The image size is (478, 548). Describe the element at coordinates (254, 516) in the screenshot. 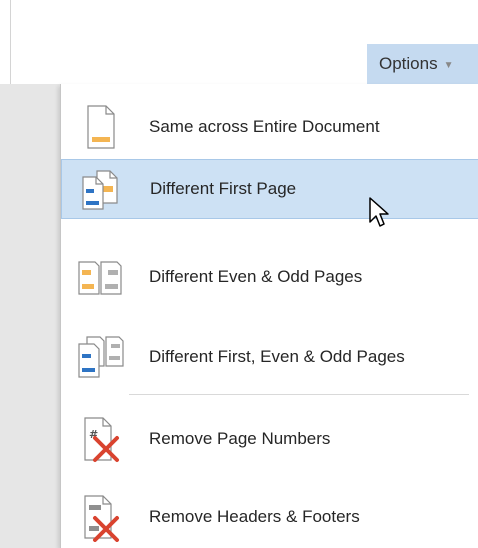

I see `menu-item-label: Remove Headers & Footers` at that location.